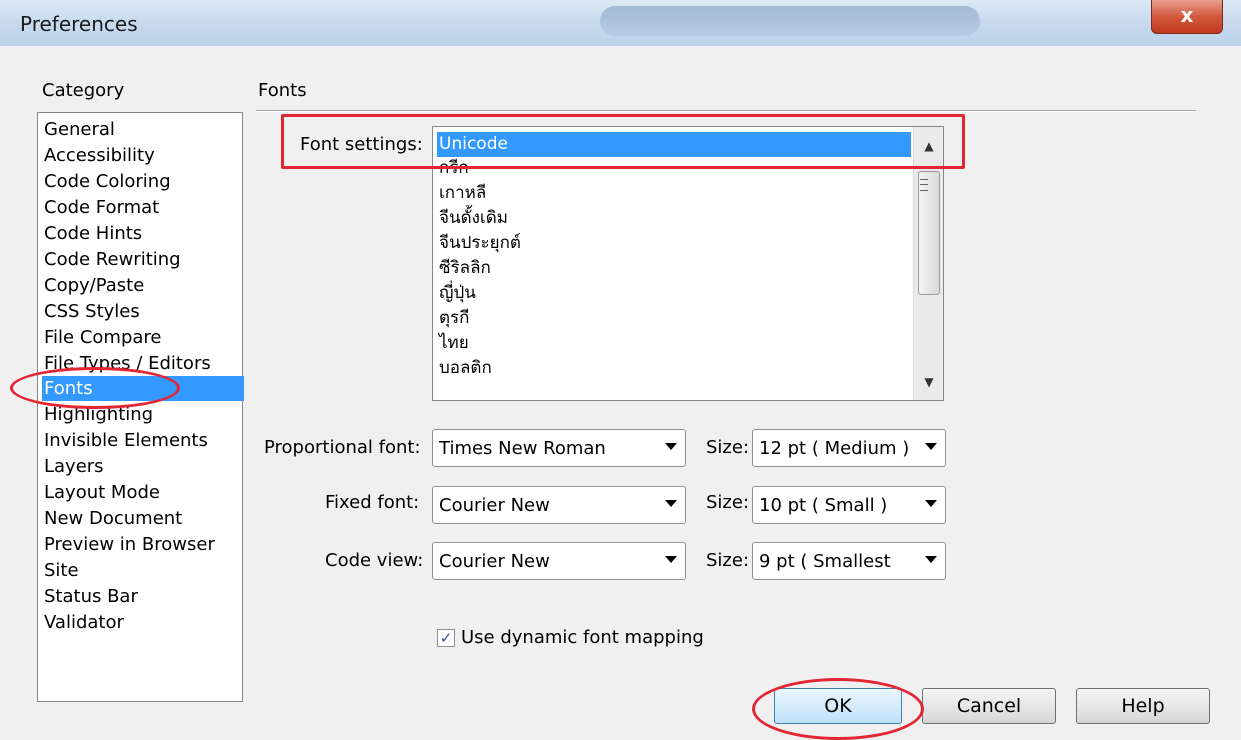  Describe the element at coordinates (674, 293) in the screenshot. I see `font-settings-item: ญี่ปุ่น` at that location.